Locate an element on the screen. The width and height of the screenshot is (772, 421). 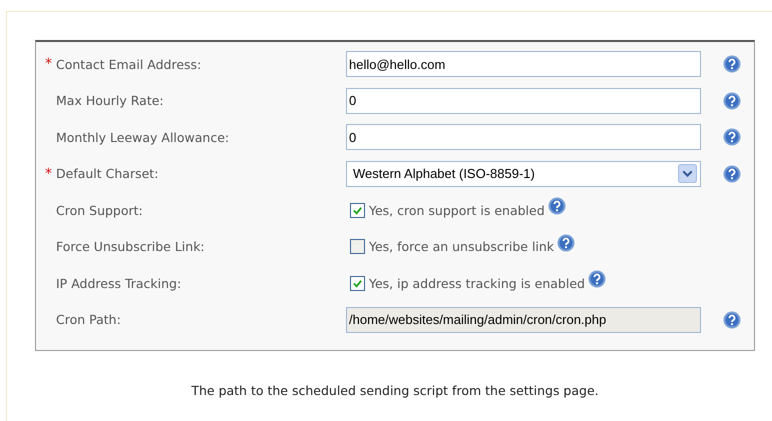
field-label: Cron Support: is located at coordinates (99, 210).